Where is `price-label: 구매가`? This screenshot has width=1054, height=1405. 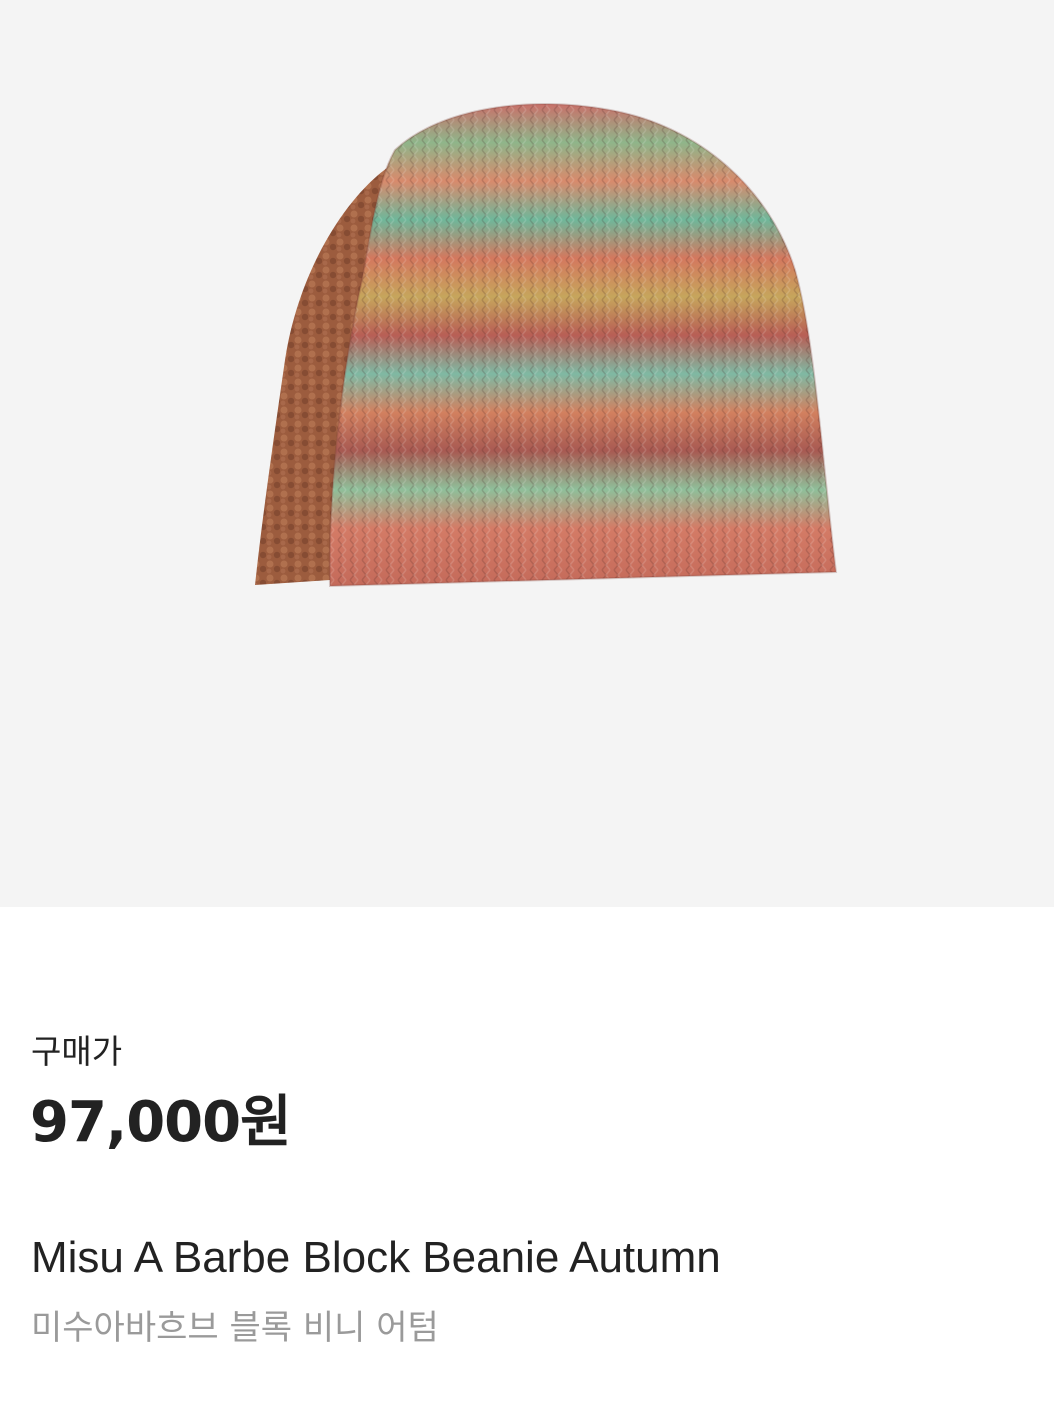 price-label: 구매가 is located at coordinates (77, 1051).